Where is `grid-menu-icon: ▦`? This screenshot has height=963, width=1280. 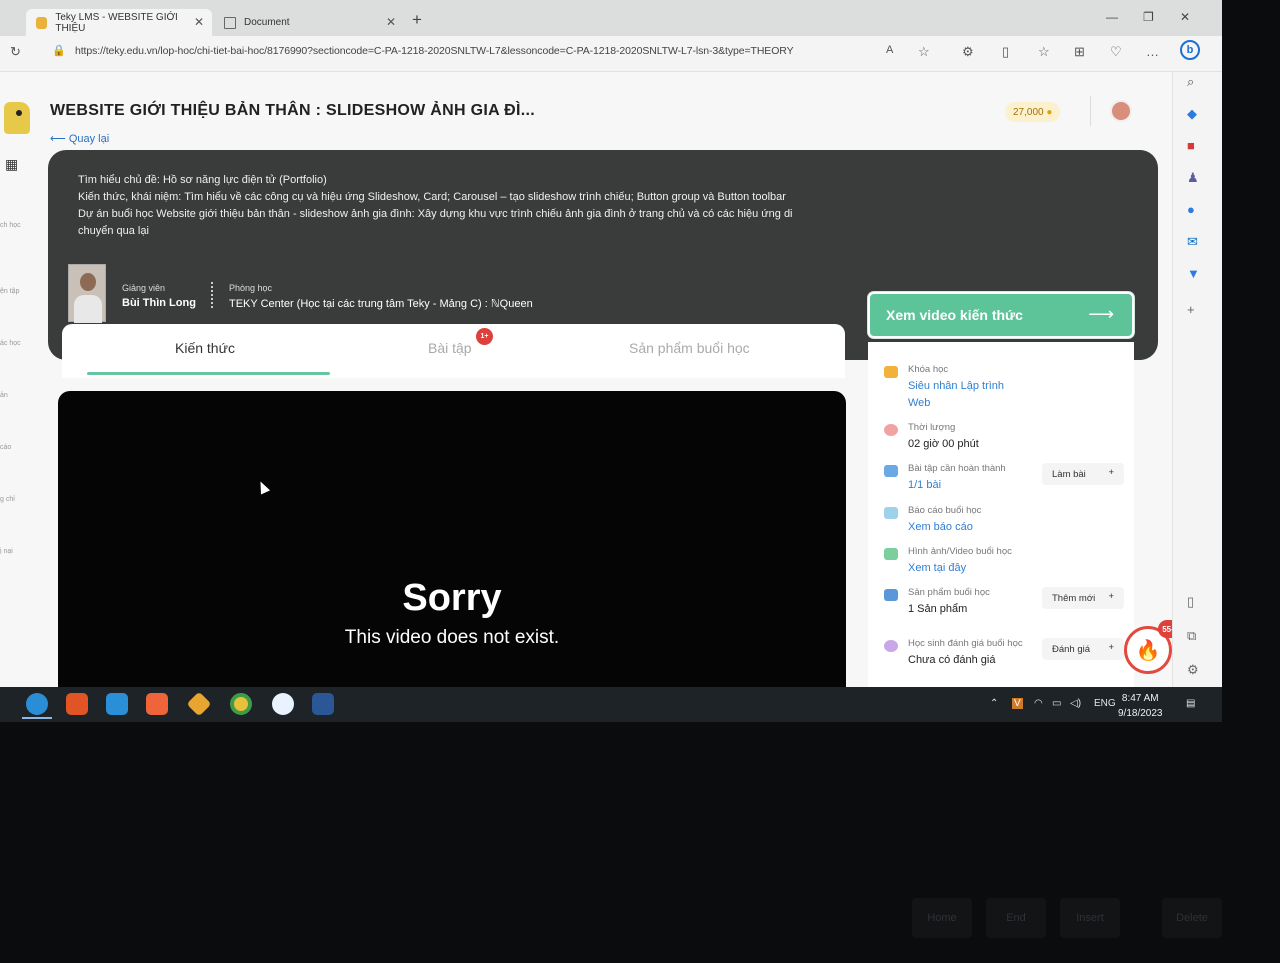 grid-menu-icon: ▦ is located at coordinates (11, 164).